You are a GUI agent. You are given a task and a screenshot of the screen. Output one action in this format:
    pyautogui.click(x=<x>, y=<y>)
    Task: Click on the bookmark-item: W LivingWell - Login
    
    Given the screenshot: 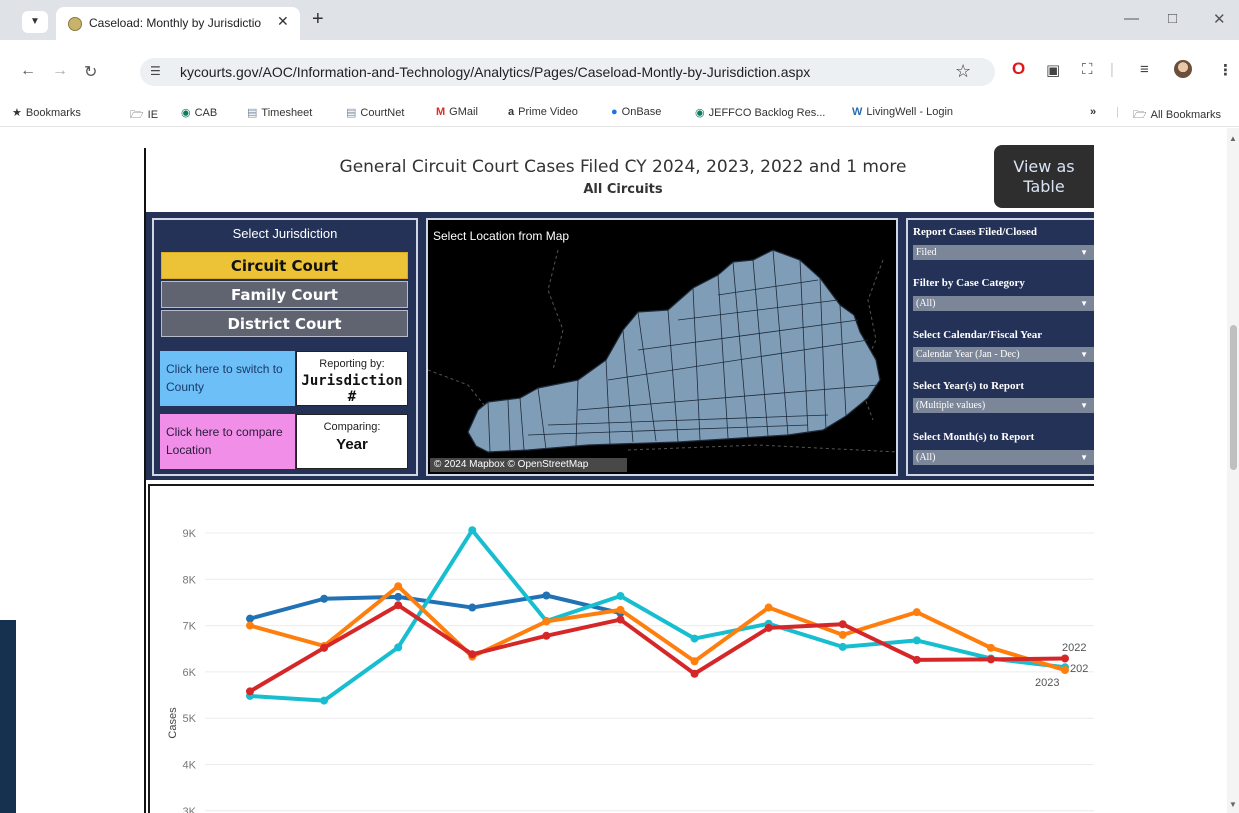 What is the action you would take?
    pyautogui.click(x=902, y=112)
    